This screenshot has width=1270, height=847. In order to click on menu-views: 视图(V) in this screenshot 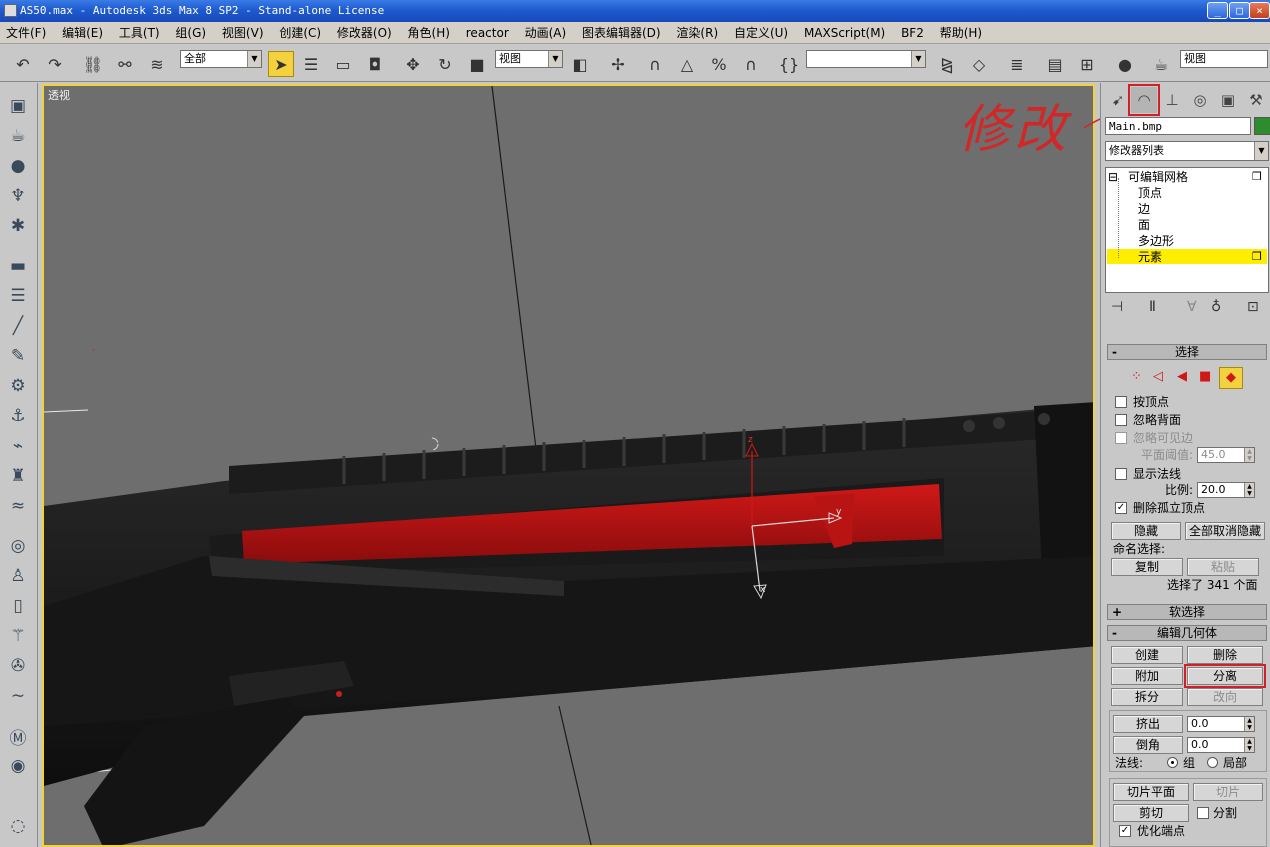, I will do `click(243, 33)`.